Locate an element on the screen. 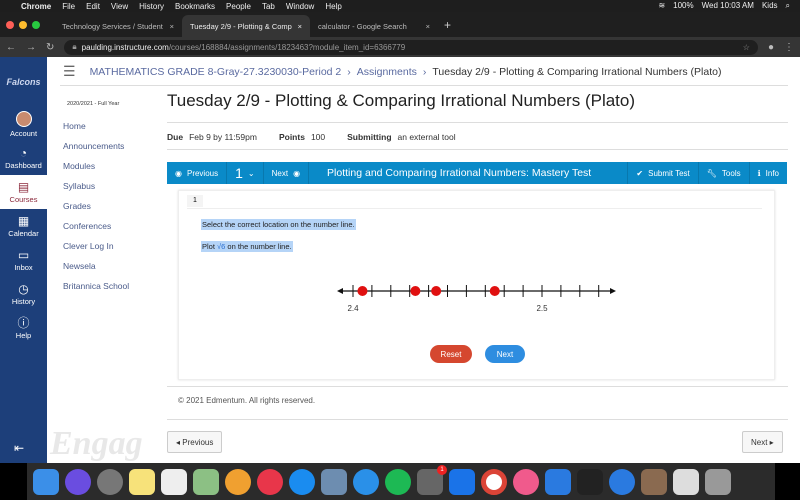  course-nav-modules: Modules is located at coordinates (96, 171).